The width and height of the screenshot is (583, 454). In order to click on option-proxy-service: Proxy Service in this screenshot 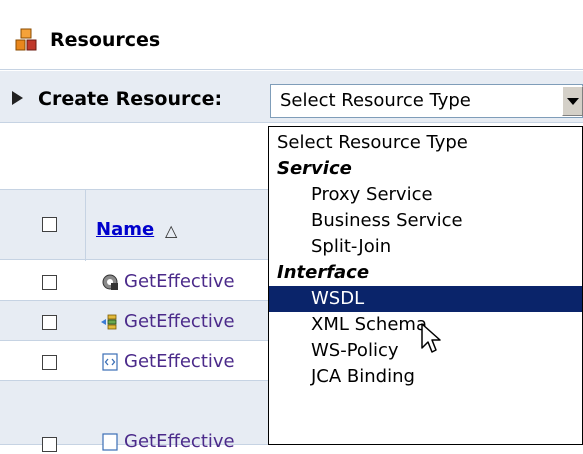, I will do `click(425, 195)`.